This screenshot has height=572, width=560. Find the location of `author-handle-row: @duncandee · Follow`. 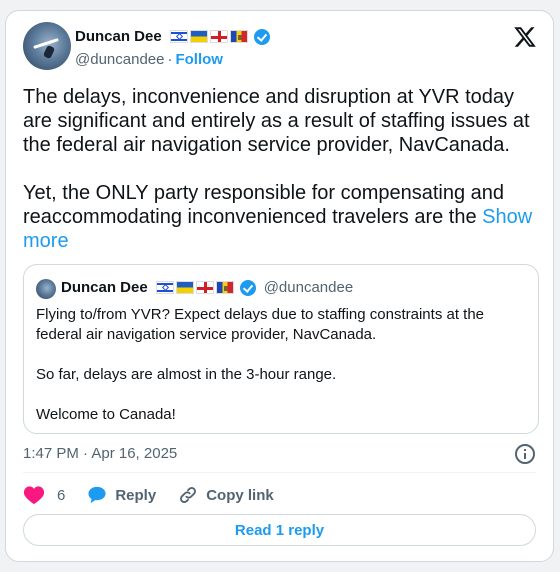

author-handle-row: @duncandee · Follow is located at coordinates (149, 59).